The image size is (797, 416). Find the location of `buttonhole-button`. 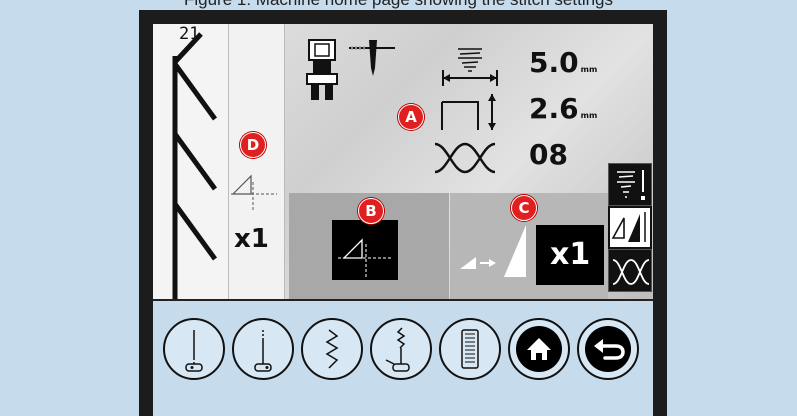

buttonhole-button is located at coordinates (470, 349).